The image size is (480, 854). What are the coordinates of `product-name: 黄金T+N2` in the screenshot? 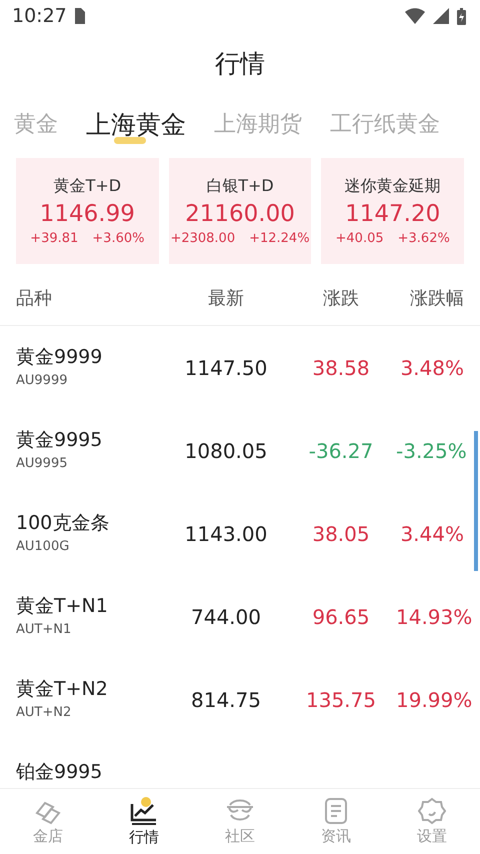 It's located at (62, 689).